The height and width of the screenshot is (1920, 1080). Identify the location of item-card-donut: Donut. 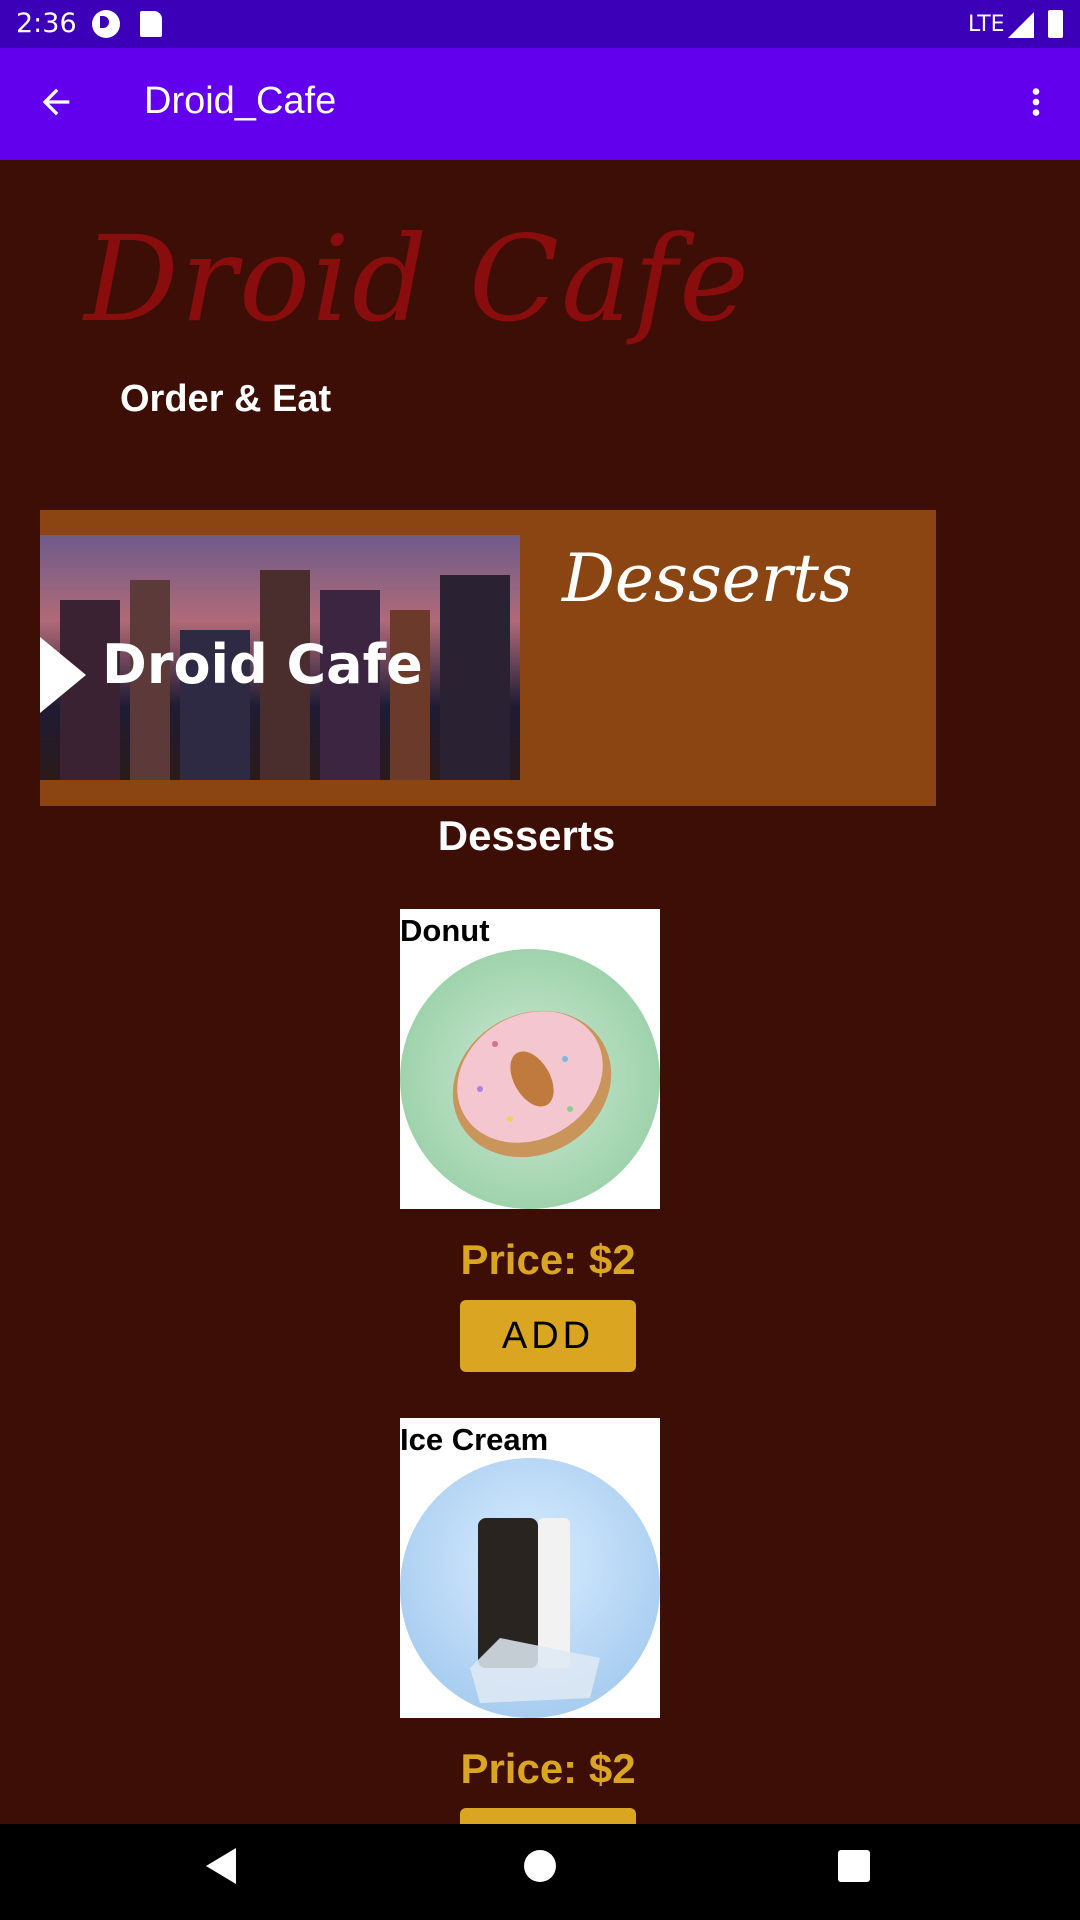
(530, 1059).